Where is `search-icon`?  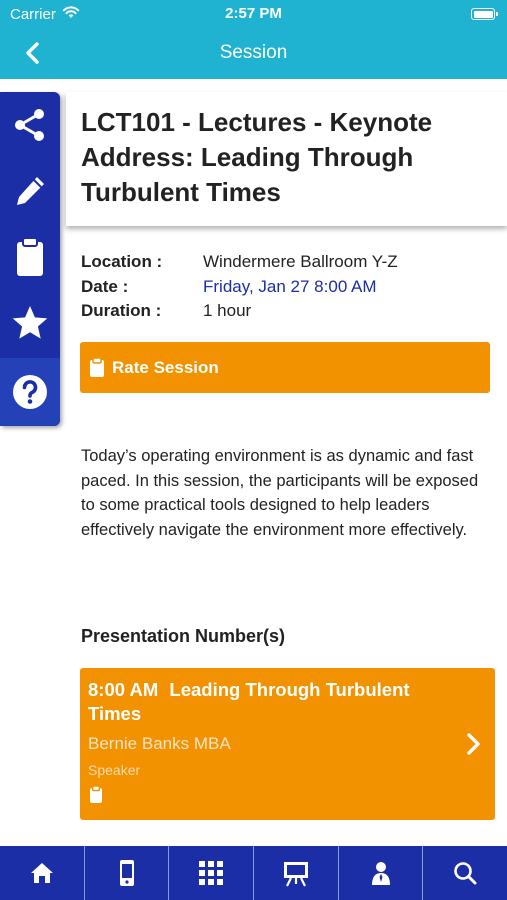 search-icon is located at coordinates (465, 873).